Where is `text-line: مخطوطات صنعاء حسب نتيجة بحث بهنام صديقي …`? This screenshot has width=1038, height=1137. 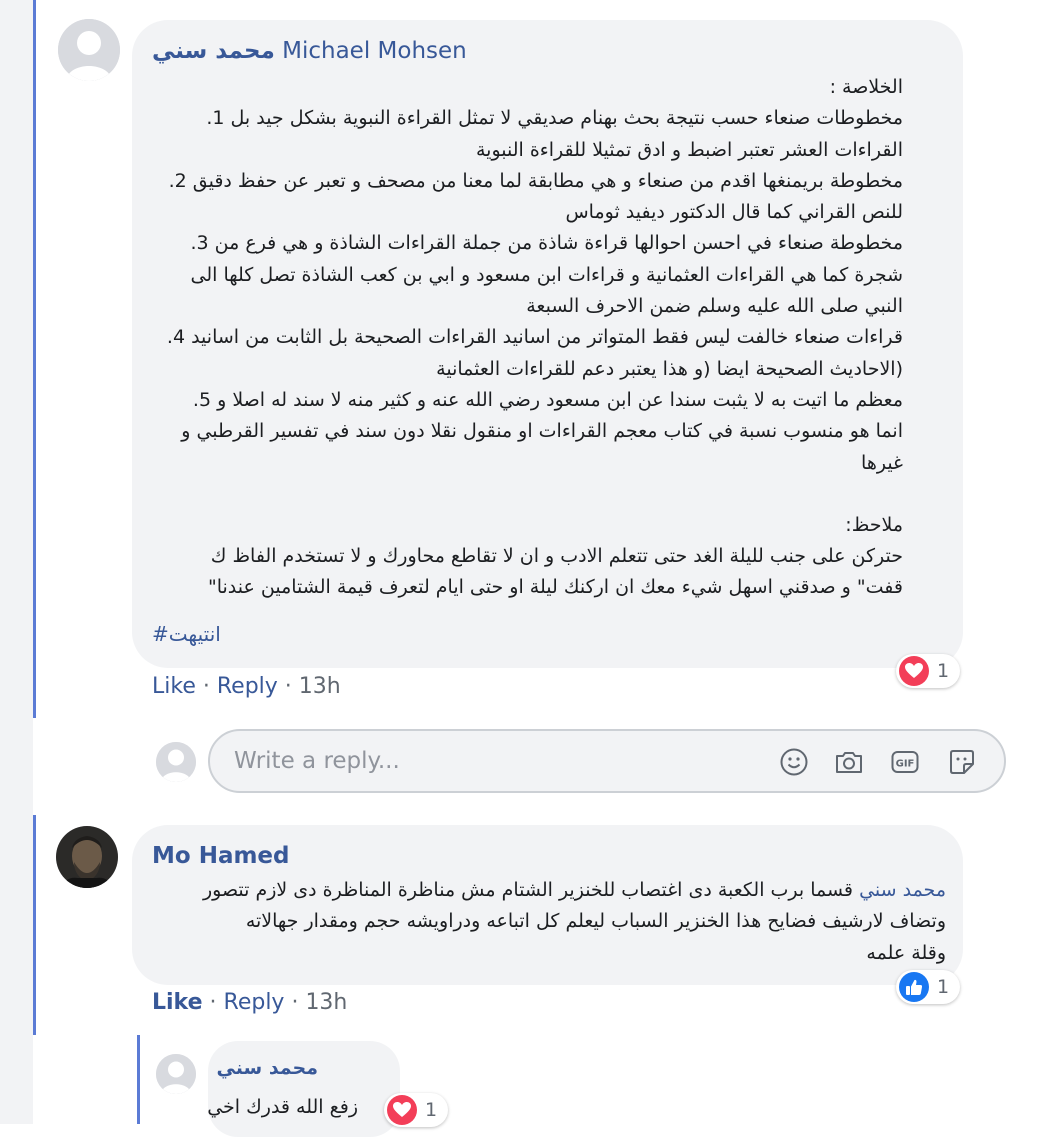 text-line: مخطوطات صنعاء حسب نتيجة بحث بهنام صديقي … is located at coordinates (554, 118).